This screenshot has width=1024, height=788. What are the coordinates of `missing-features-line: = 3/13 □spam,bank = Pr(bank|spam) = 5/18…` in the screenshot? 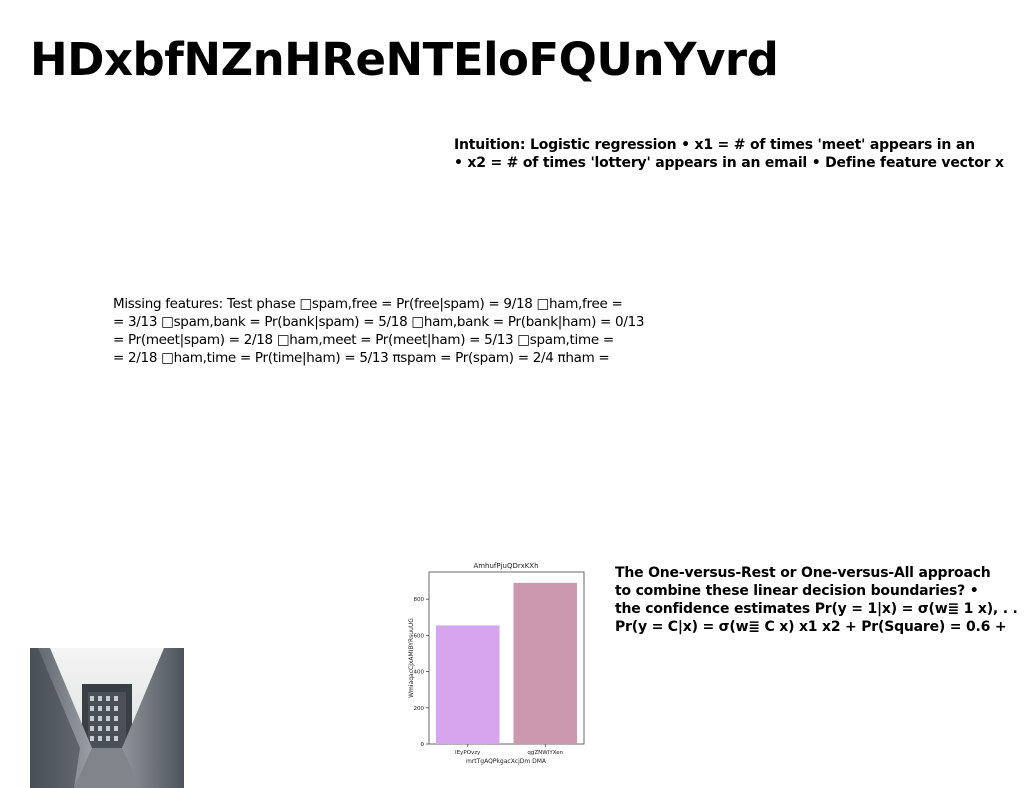 It's located at (379, 322).